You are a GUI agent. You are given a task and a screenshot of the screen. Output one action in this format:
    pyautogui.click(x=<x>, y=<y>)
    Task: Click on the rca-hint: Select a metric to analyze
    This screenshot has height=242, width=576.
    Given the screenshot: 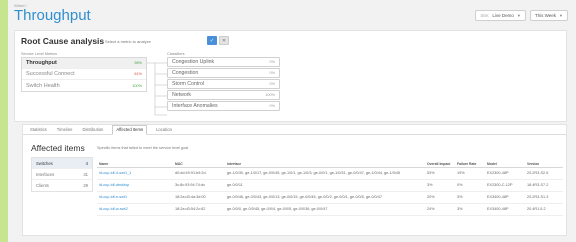 What is the action you would take?
    pyautogui.click(x=128, y=41)
    